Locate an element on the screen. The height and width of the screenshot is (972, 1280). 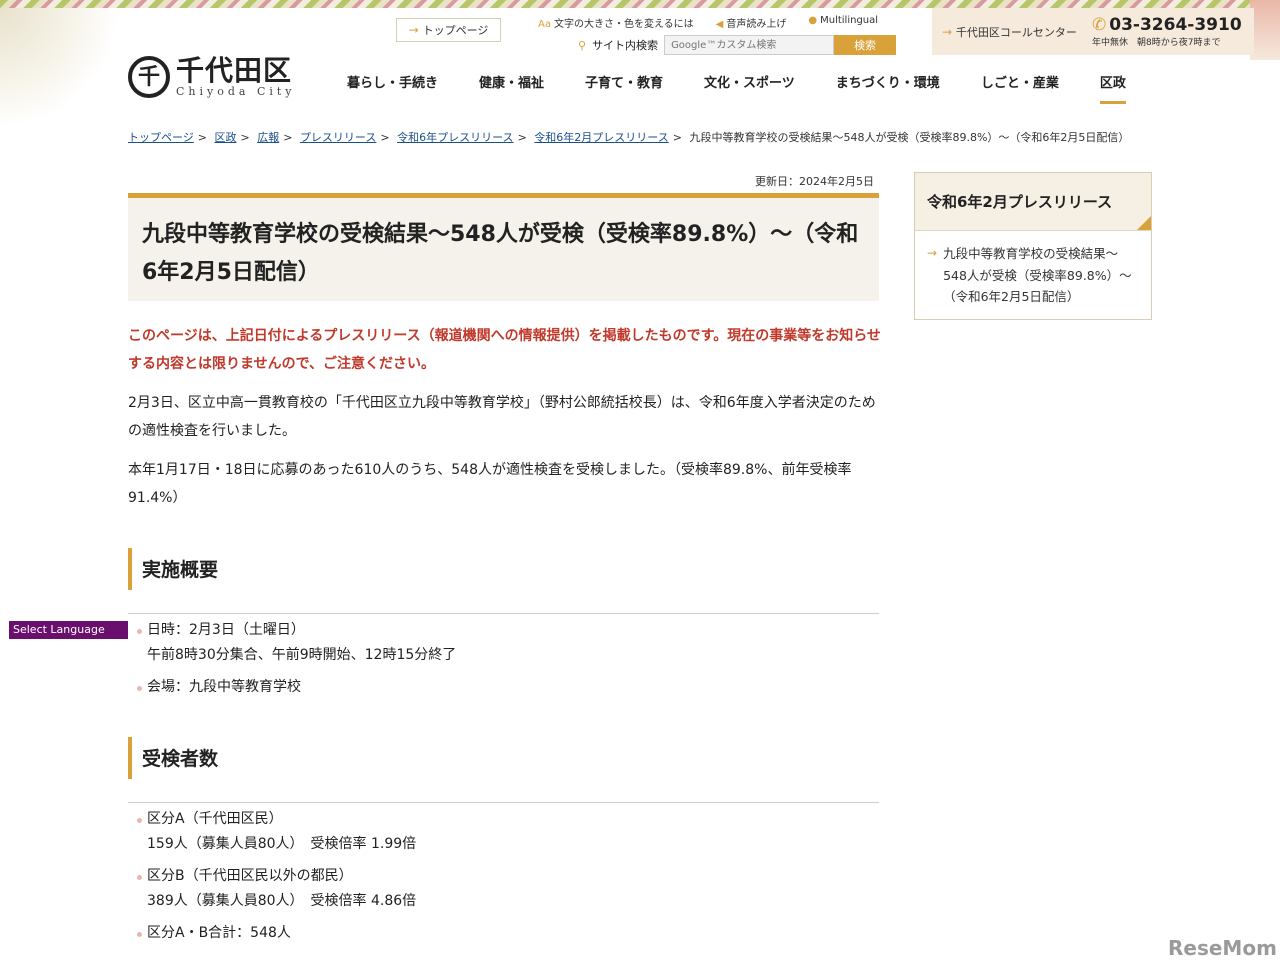
logo-mark-icon: 千 is located at coordinates (149, 77).